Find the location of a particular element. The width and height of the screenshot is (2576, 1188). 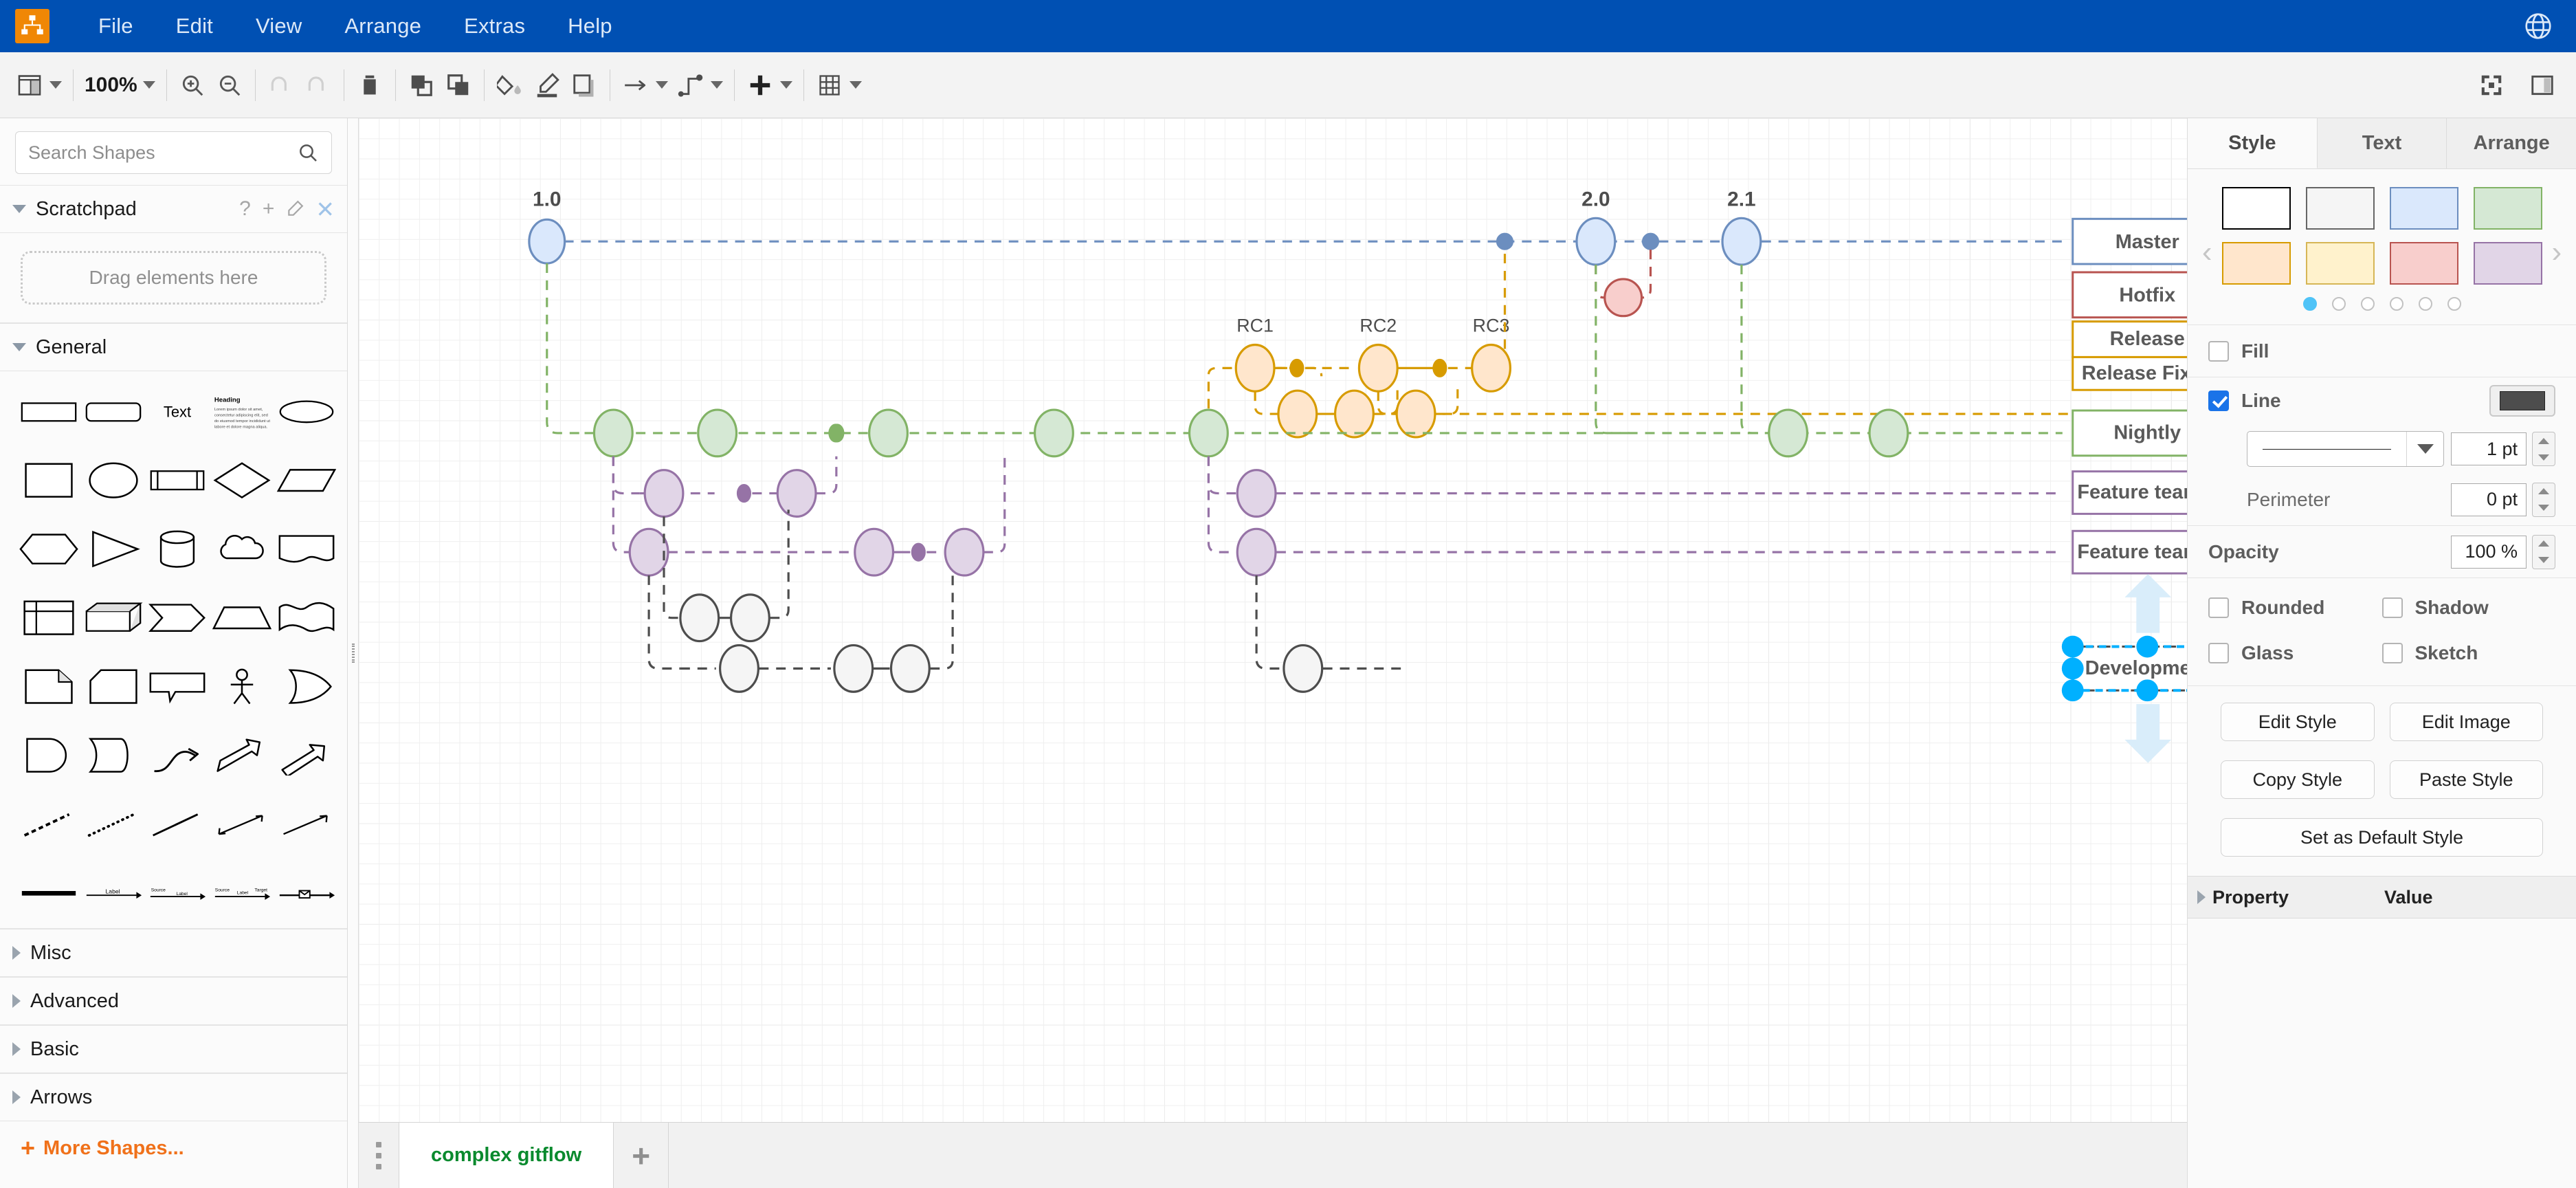

shadow-checkbox is located at coordinates (2392, 607).